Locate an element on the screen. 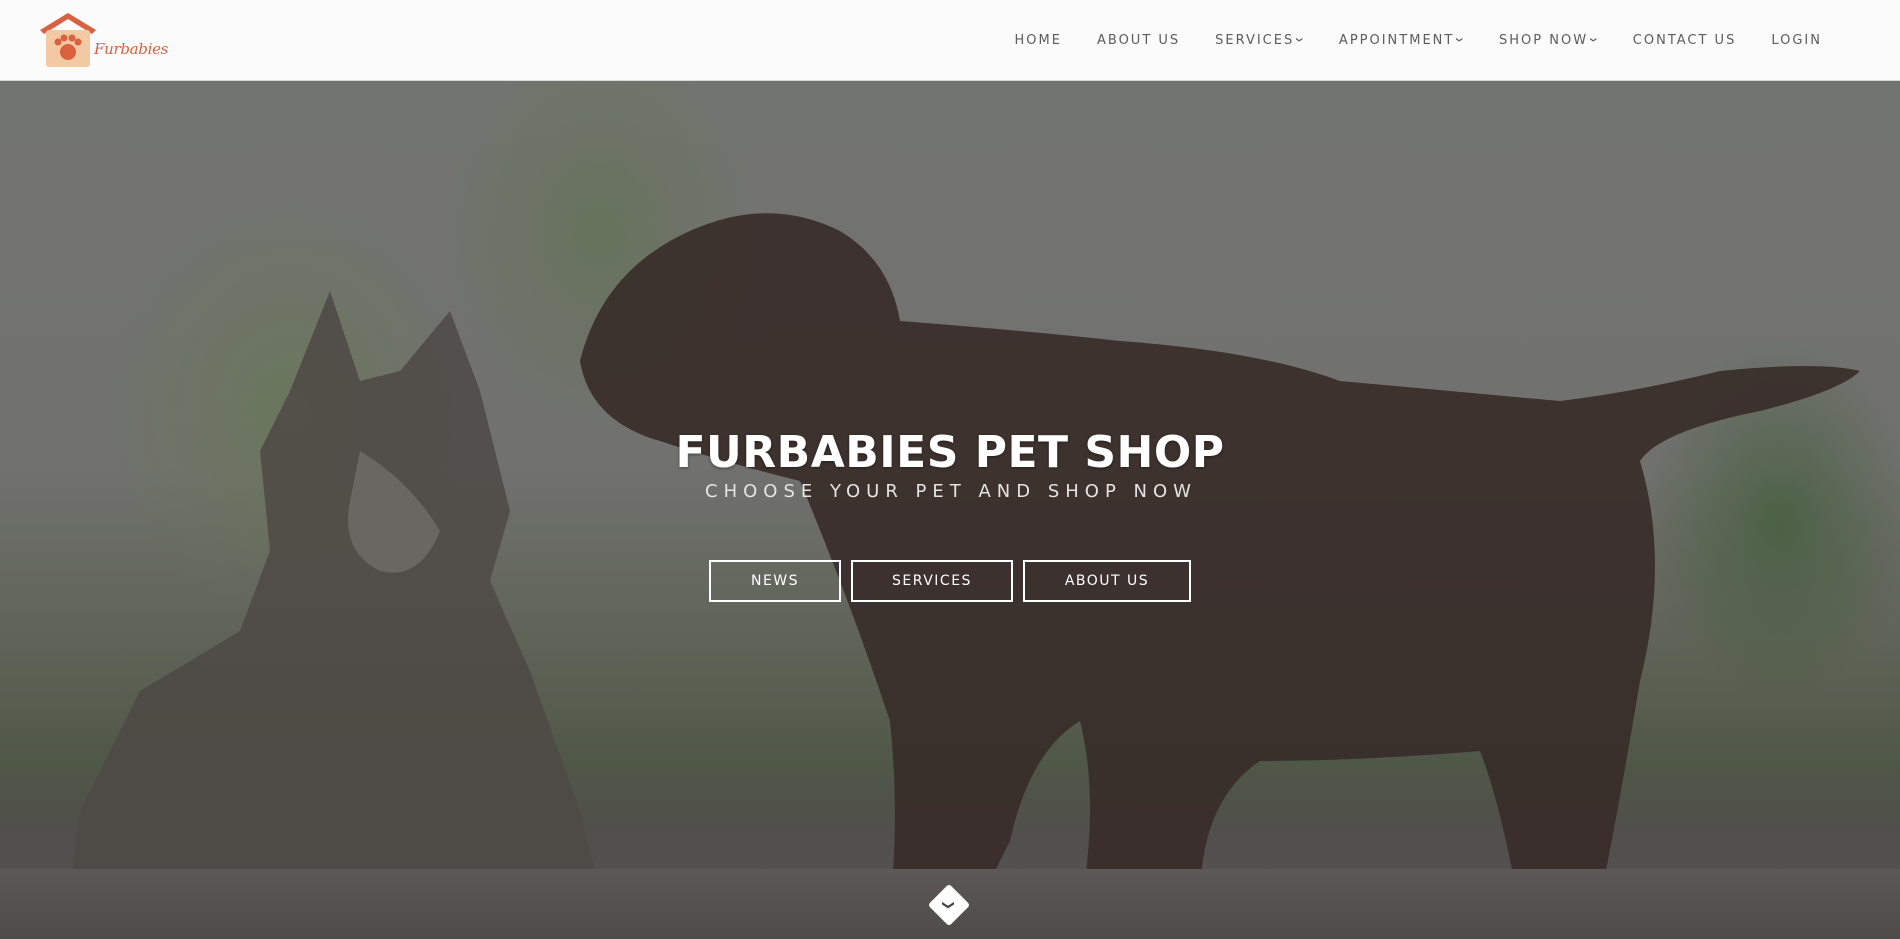  logo-house-icon is located at coordinates (68, 41).